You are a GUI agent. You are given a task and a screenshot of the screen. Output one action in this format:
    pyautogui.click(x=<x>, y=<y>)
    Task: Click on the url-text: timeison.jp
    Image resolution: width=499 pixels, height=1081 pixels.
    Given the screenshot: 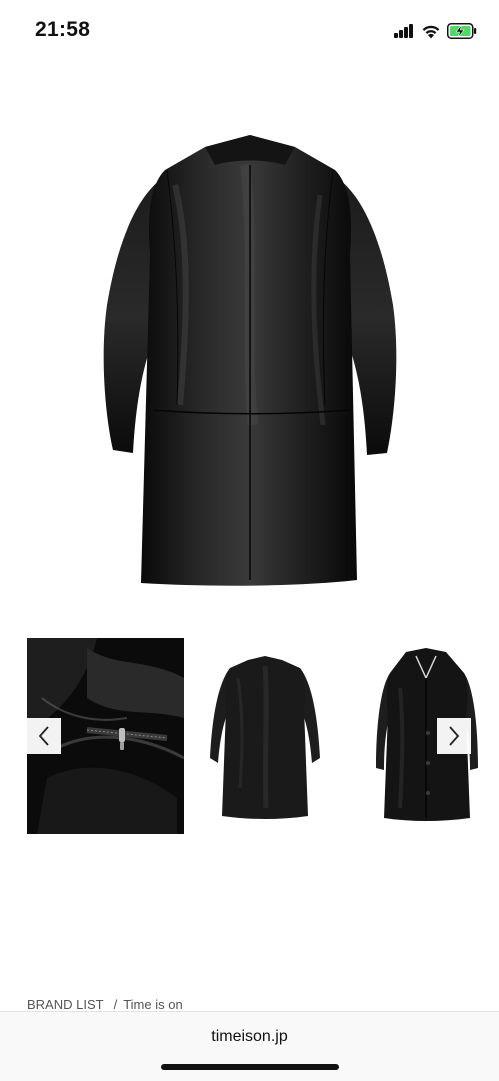 What is the action you would take?
    pyautogui.click(x=249, y=1037)
    